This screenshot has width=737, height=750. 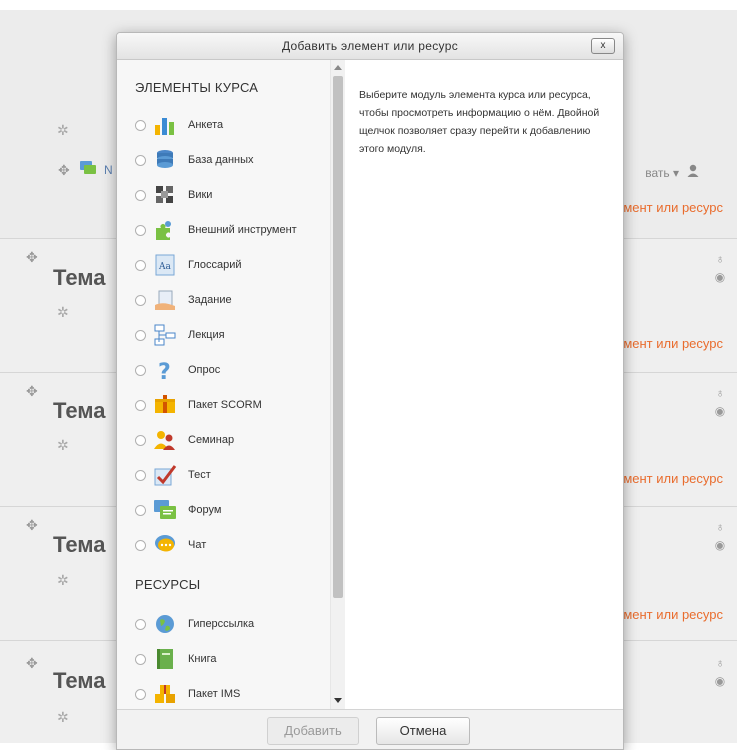 I want to click on scroll-up-arrow-icon, so click(x=338, y=67).